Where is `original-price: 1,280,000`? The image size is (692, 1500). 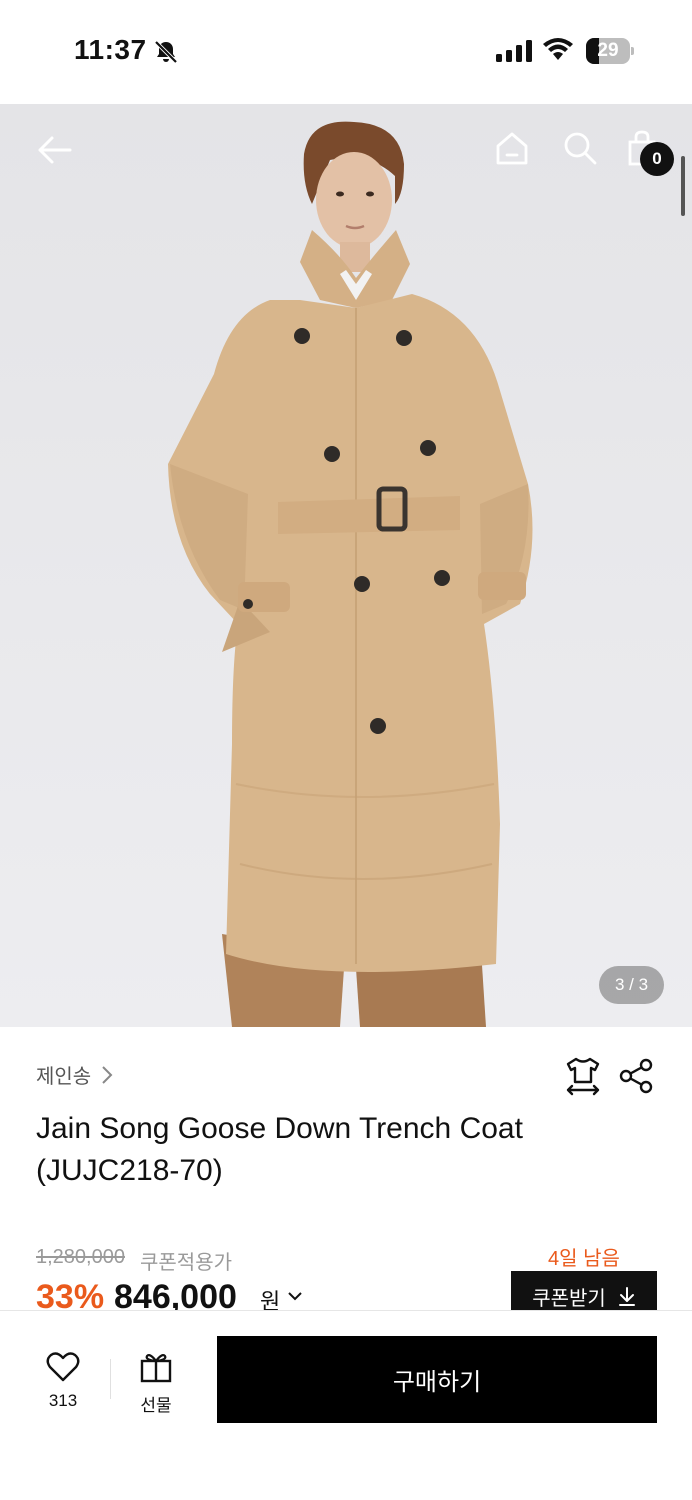
original-price: 1,280,000 is located at coordinates (80, 1257).